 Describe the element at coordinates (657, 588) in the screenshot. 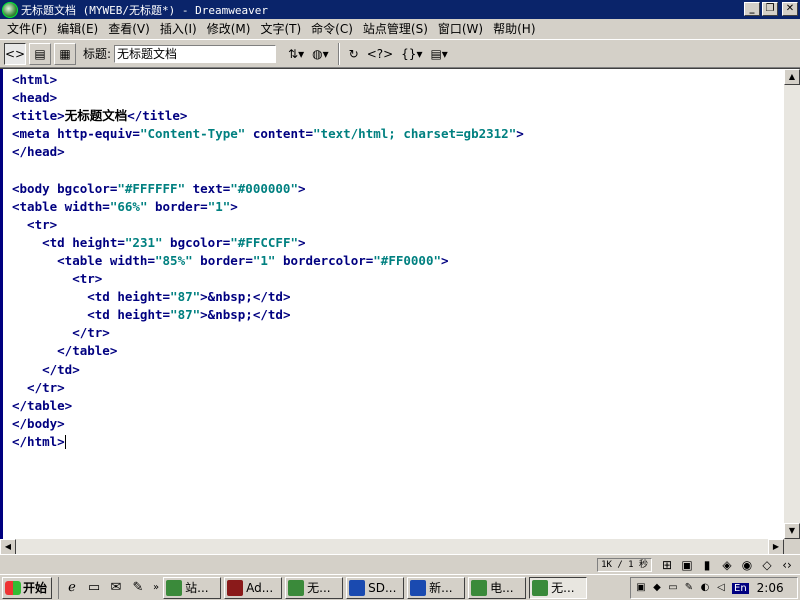

I see `antivirus-icon: ◆` at that location.